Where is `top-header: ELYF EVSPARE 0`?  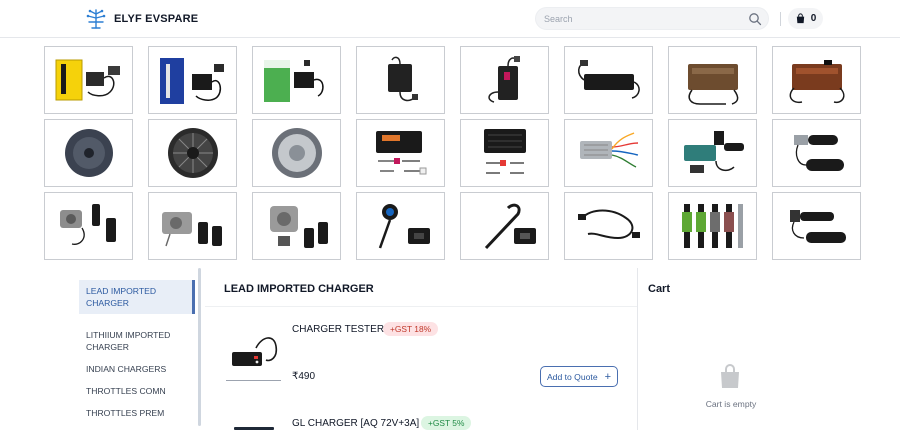
top-header: ELYF EVSPARE 0 is located at coordinates (450, 19).